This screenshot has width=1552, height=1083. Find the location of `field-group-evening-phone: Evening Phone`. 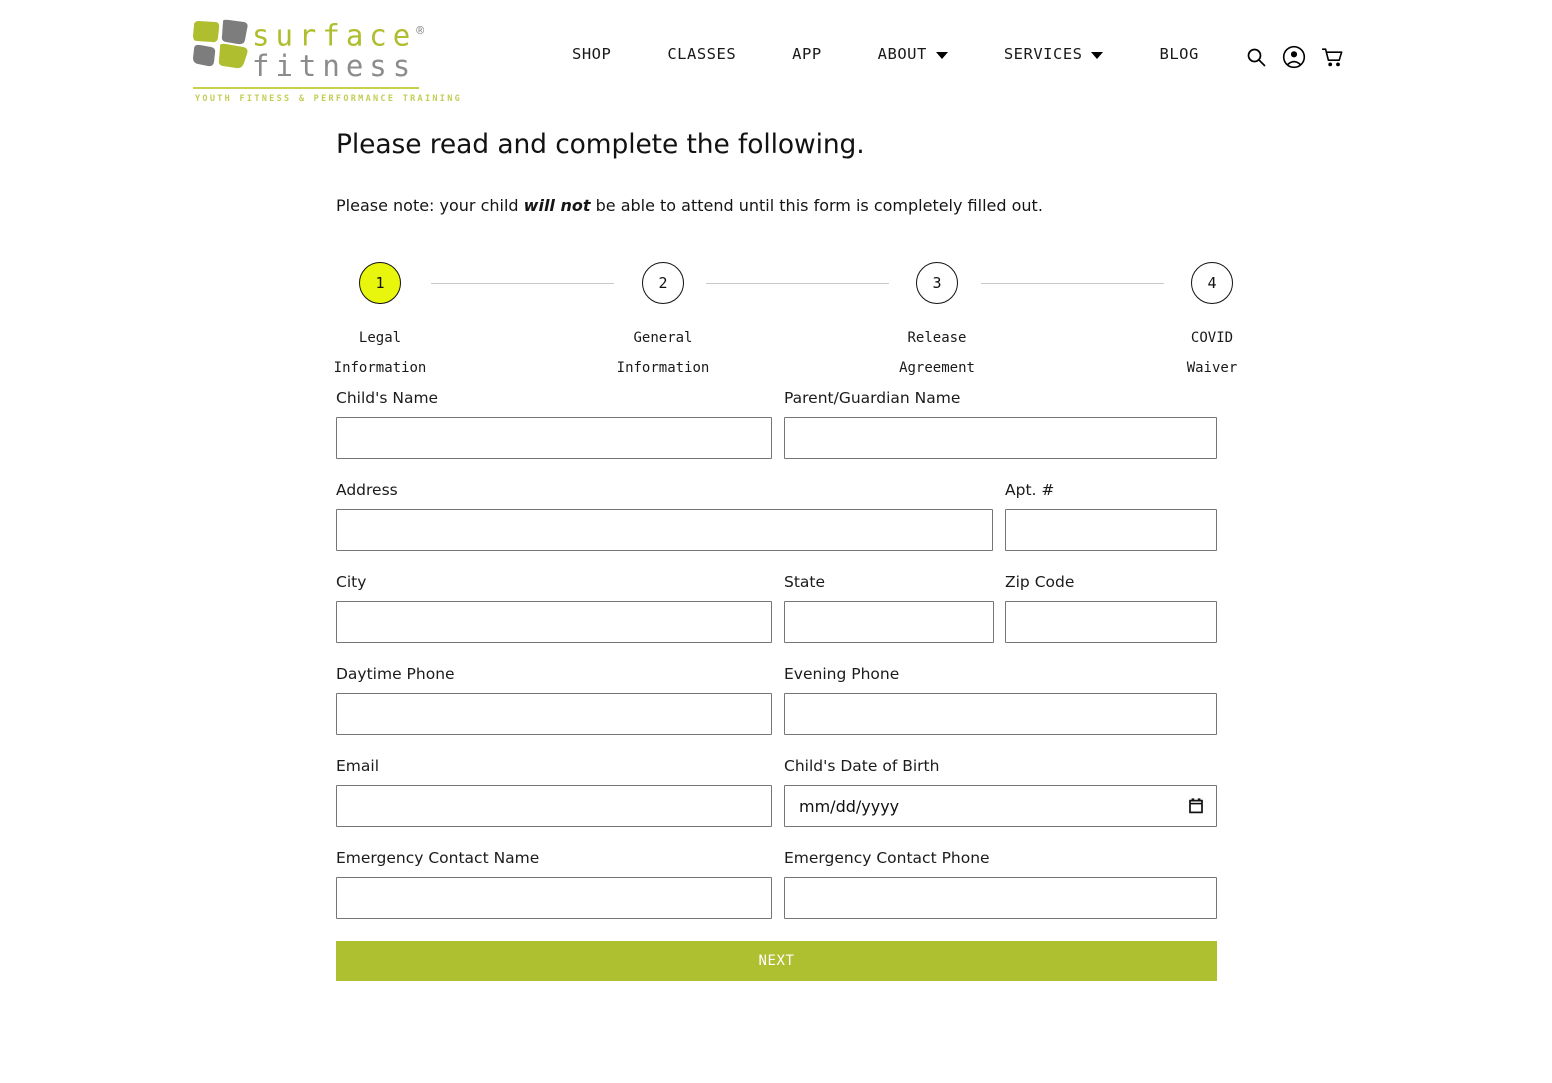

field-group-evening-phone: Evening Phone is located at coordinates (1000, 699).